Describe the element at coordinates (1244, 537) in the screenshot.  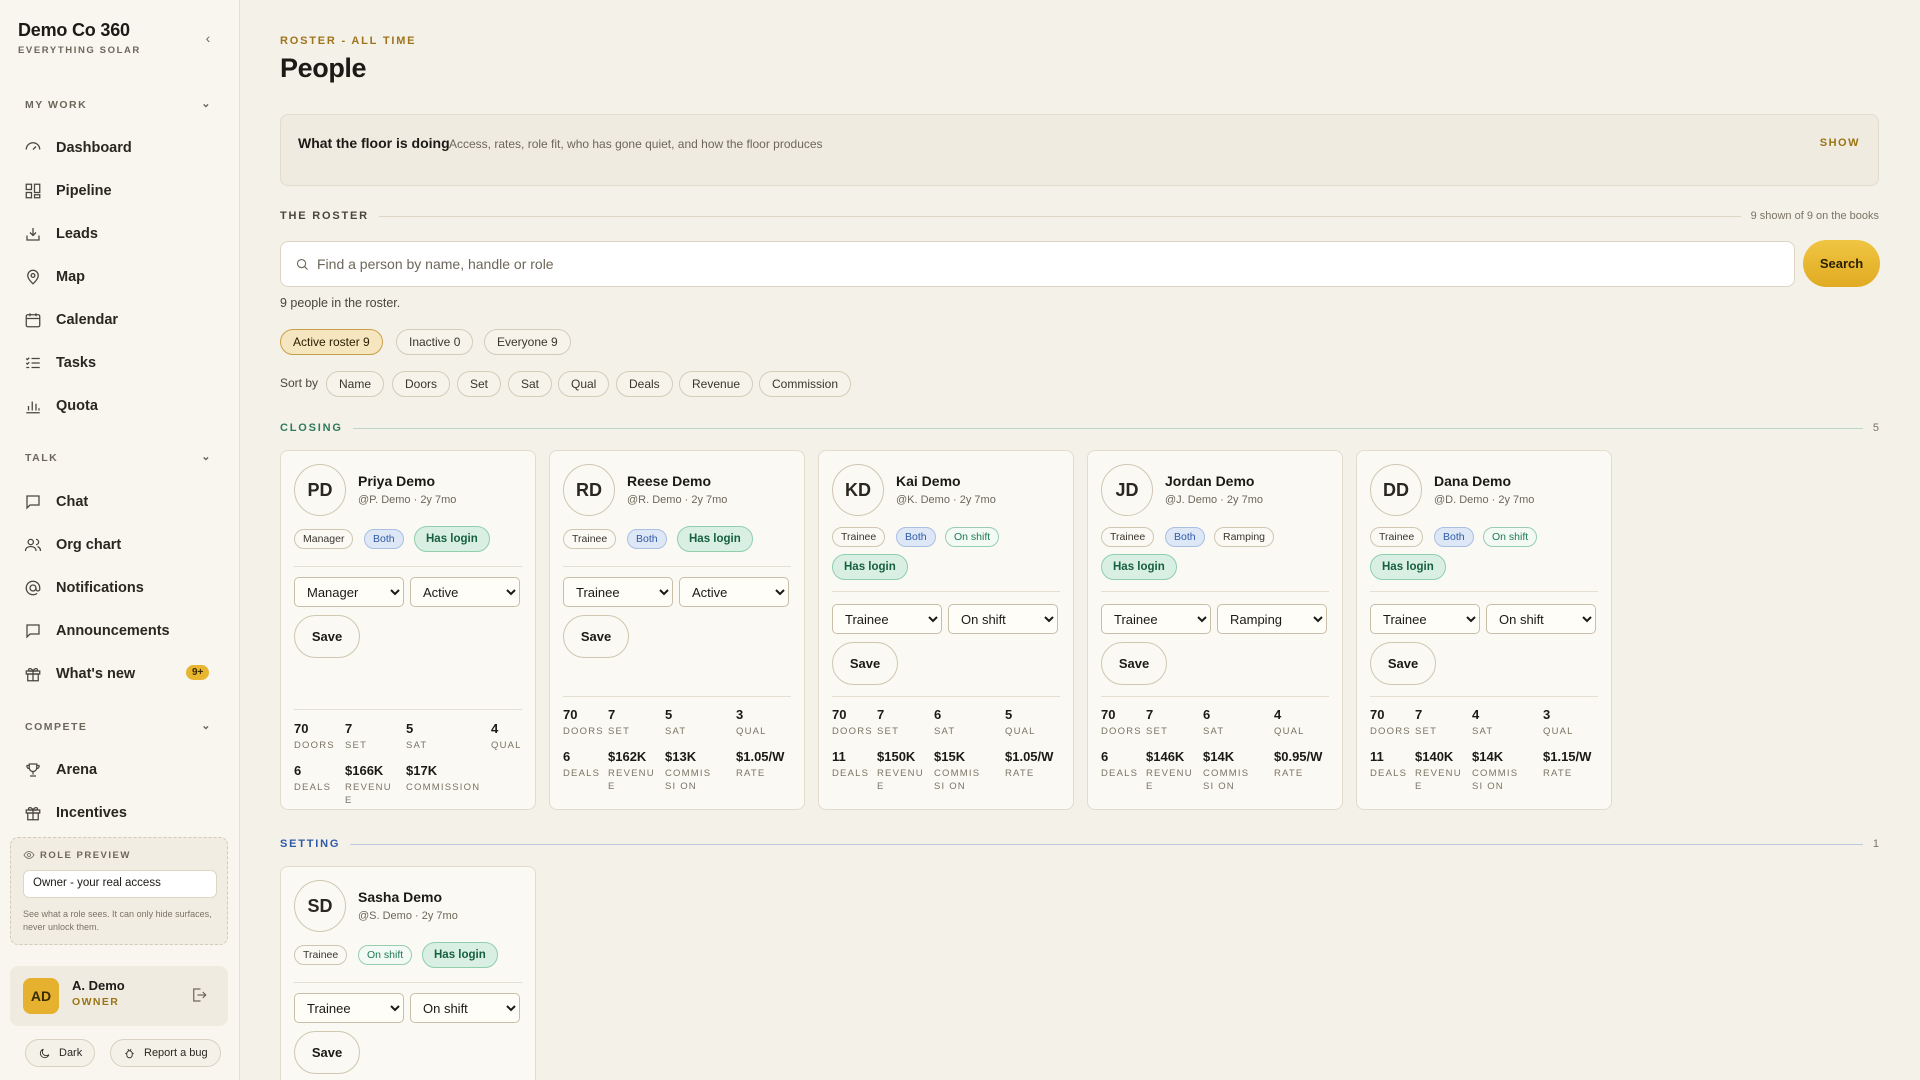
I see `status-tag: Ramping` at that location.